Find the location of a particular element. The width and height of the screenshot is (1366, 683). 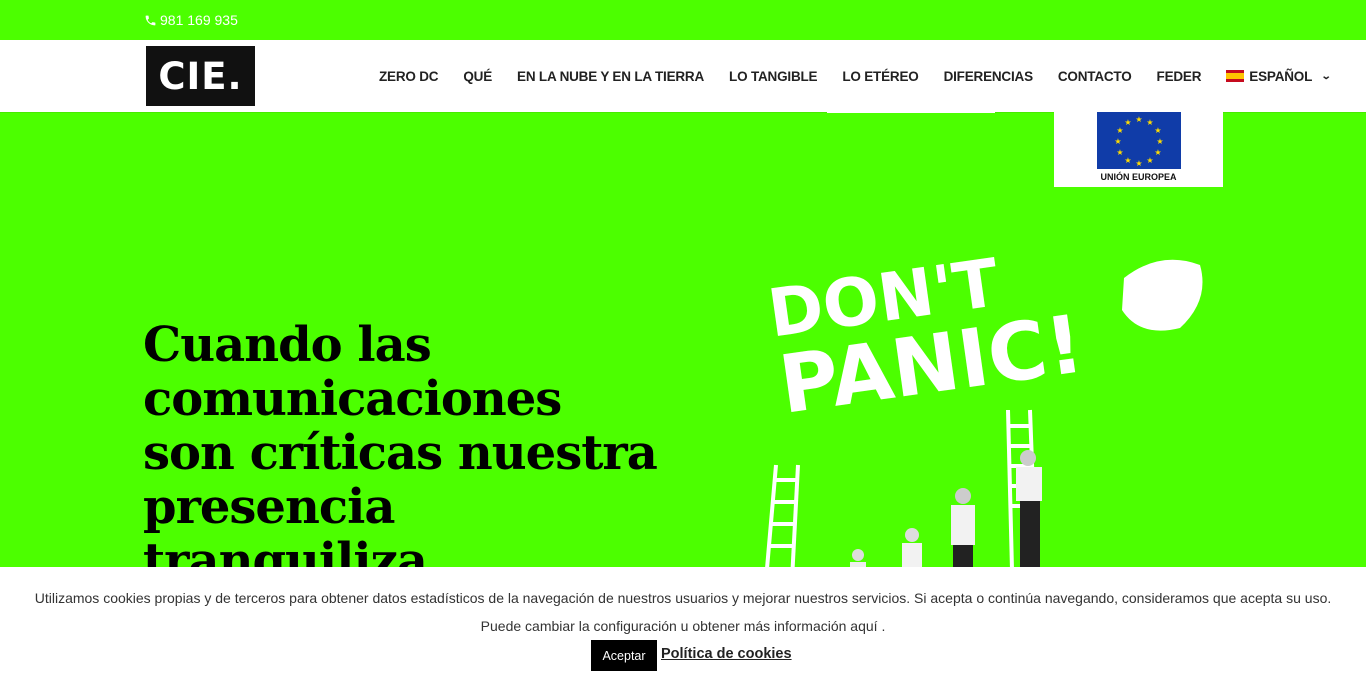

nav-item-zero-dc: ZERO DC is located at coordinates (409, 76).